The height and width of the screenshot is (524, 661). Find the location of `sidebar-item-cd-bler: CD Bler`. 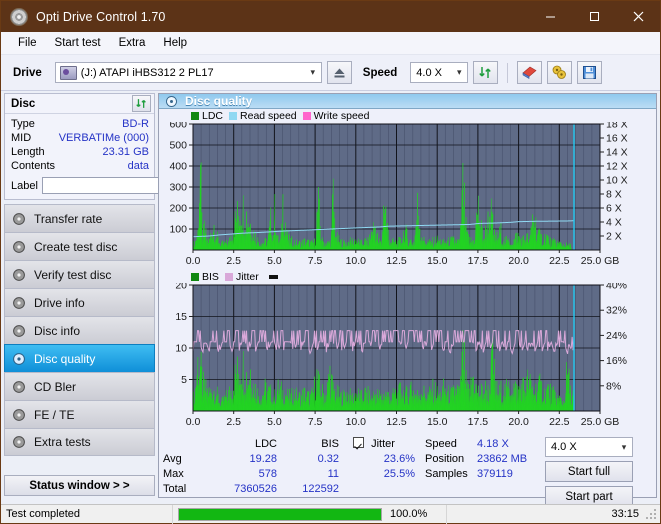

sidebar-item-cd-bler: CD Bler is located at coordinates (79, 386).